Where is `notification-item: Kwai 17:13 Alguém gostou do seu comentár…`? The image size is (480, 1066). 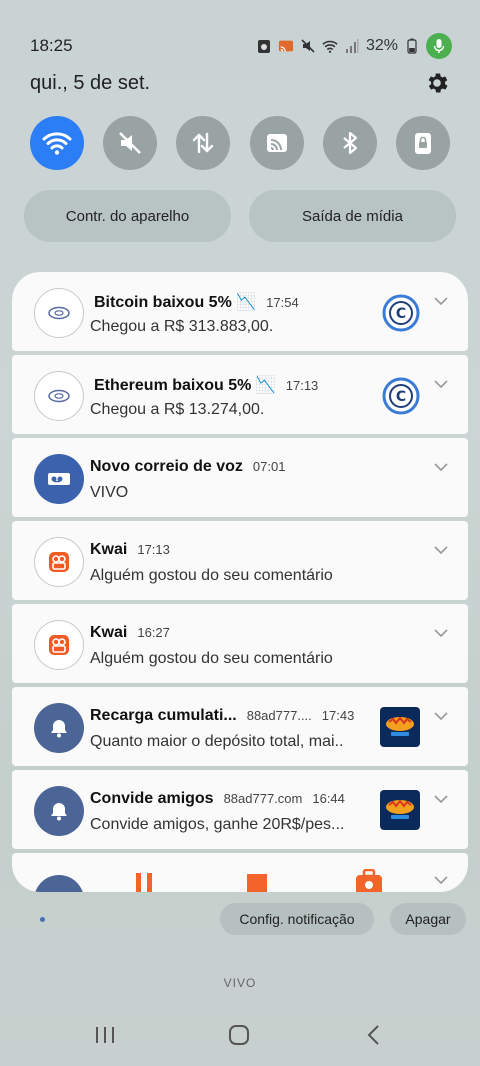
notification-item: Kwai 17:13 Alguém gostou do seu comentár… is located at coordinates (240, 560).